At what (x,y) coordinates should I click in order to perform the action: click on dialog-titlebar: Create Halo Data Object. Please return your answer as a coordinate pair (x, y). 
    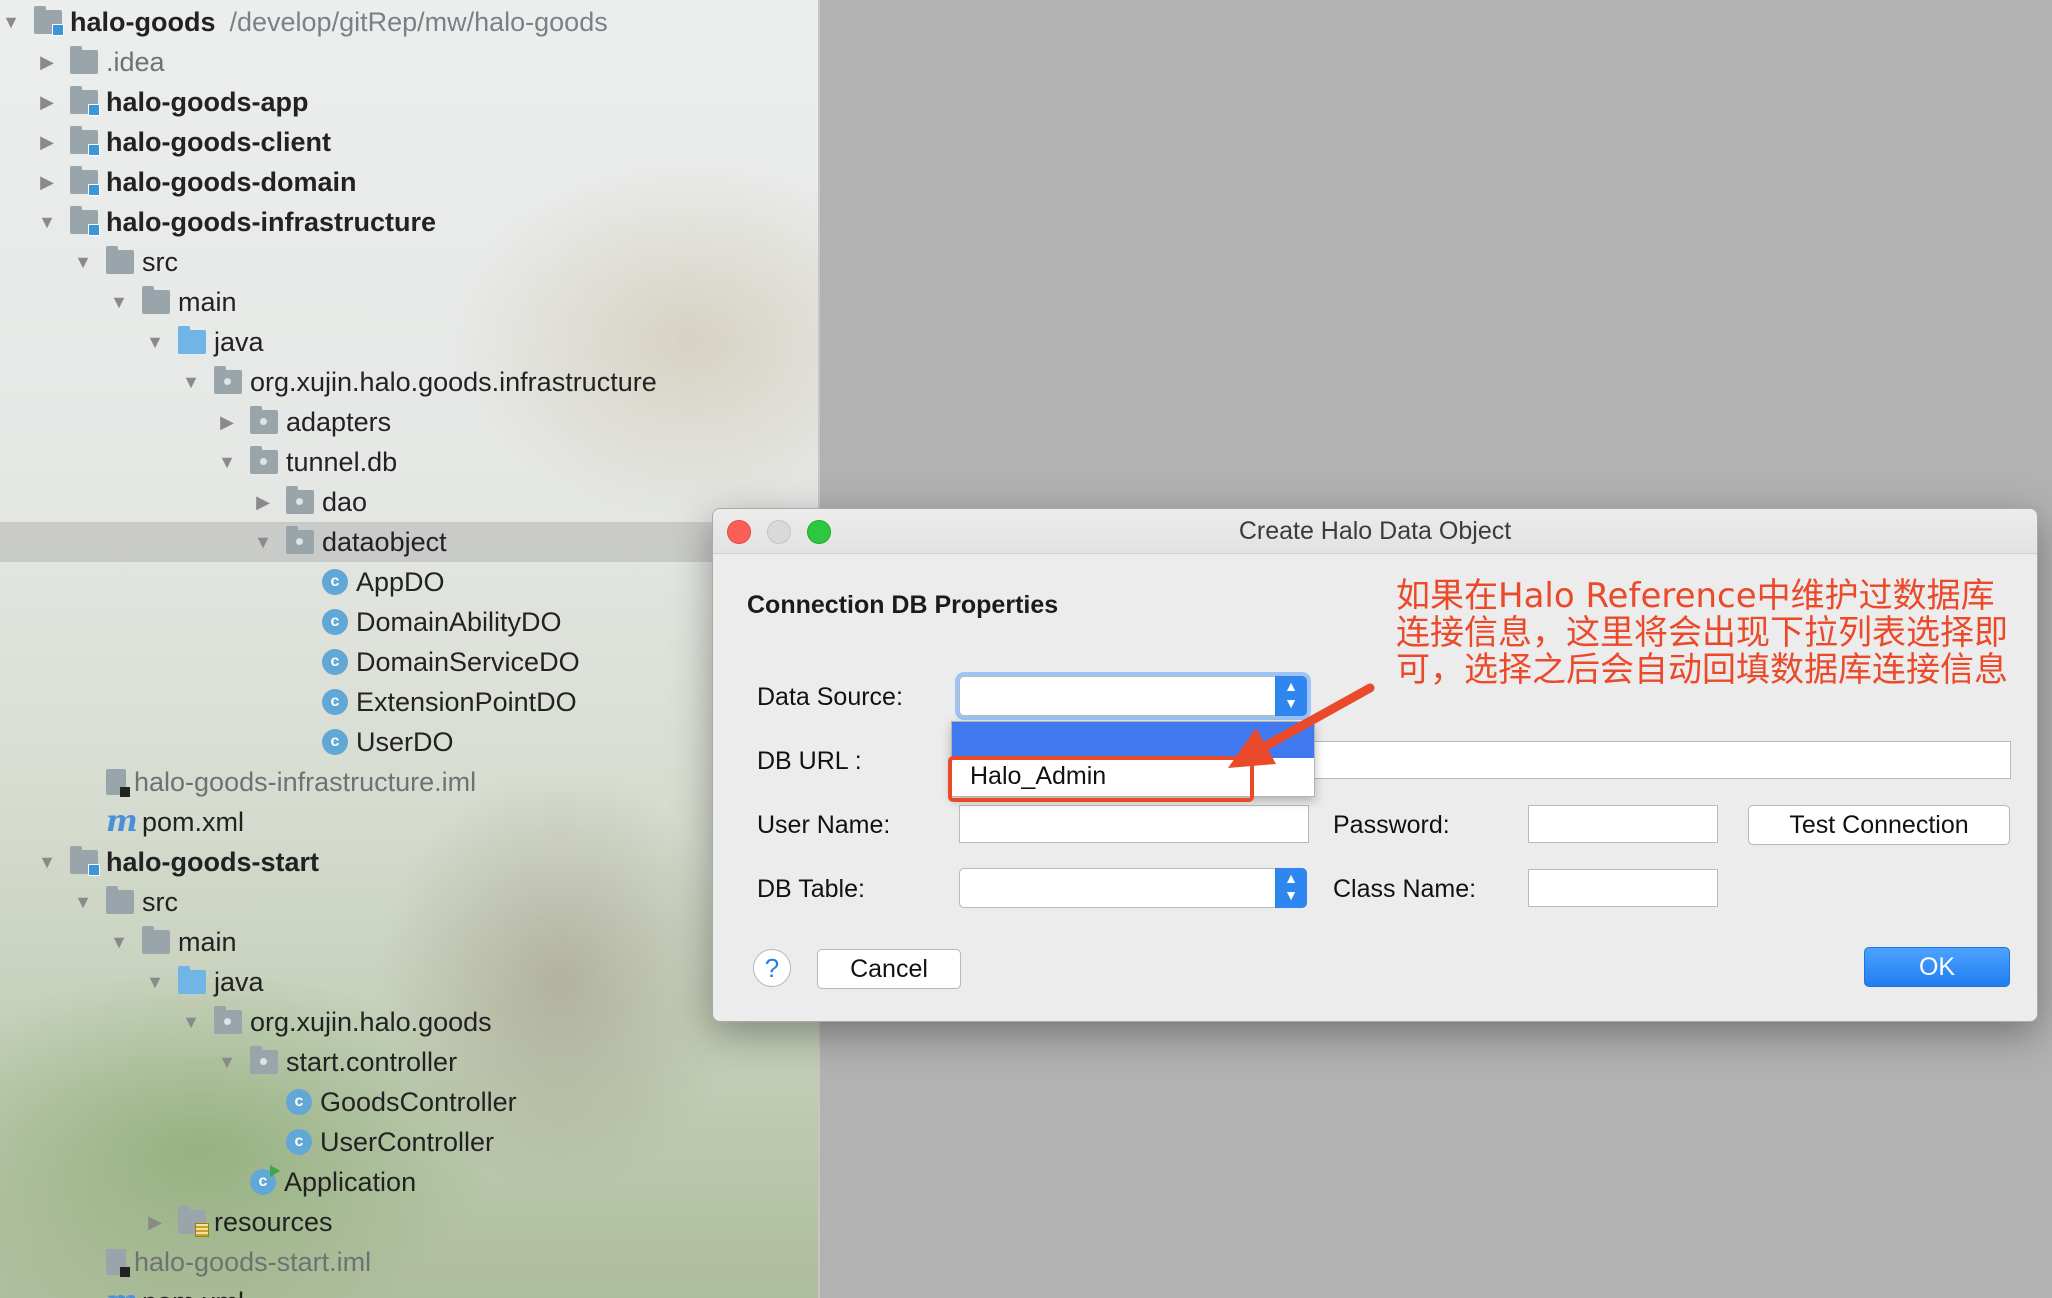
    Looking at the image, I should click on (1375, 531).